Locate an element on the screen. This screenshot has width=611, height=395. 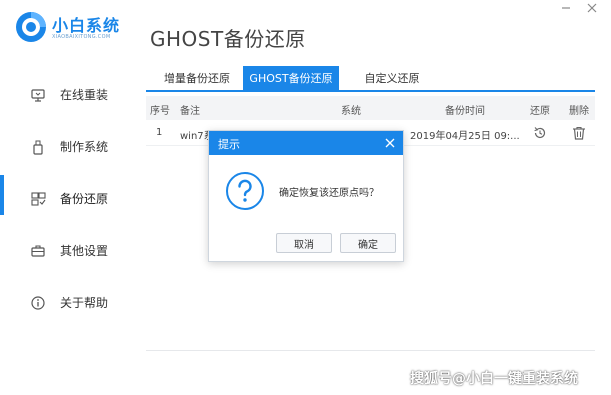
logo-icon is located at coordinates (31, 27).